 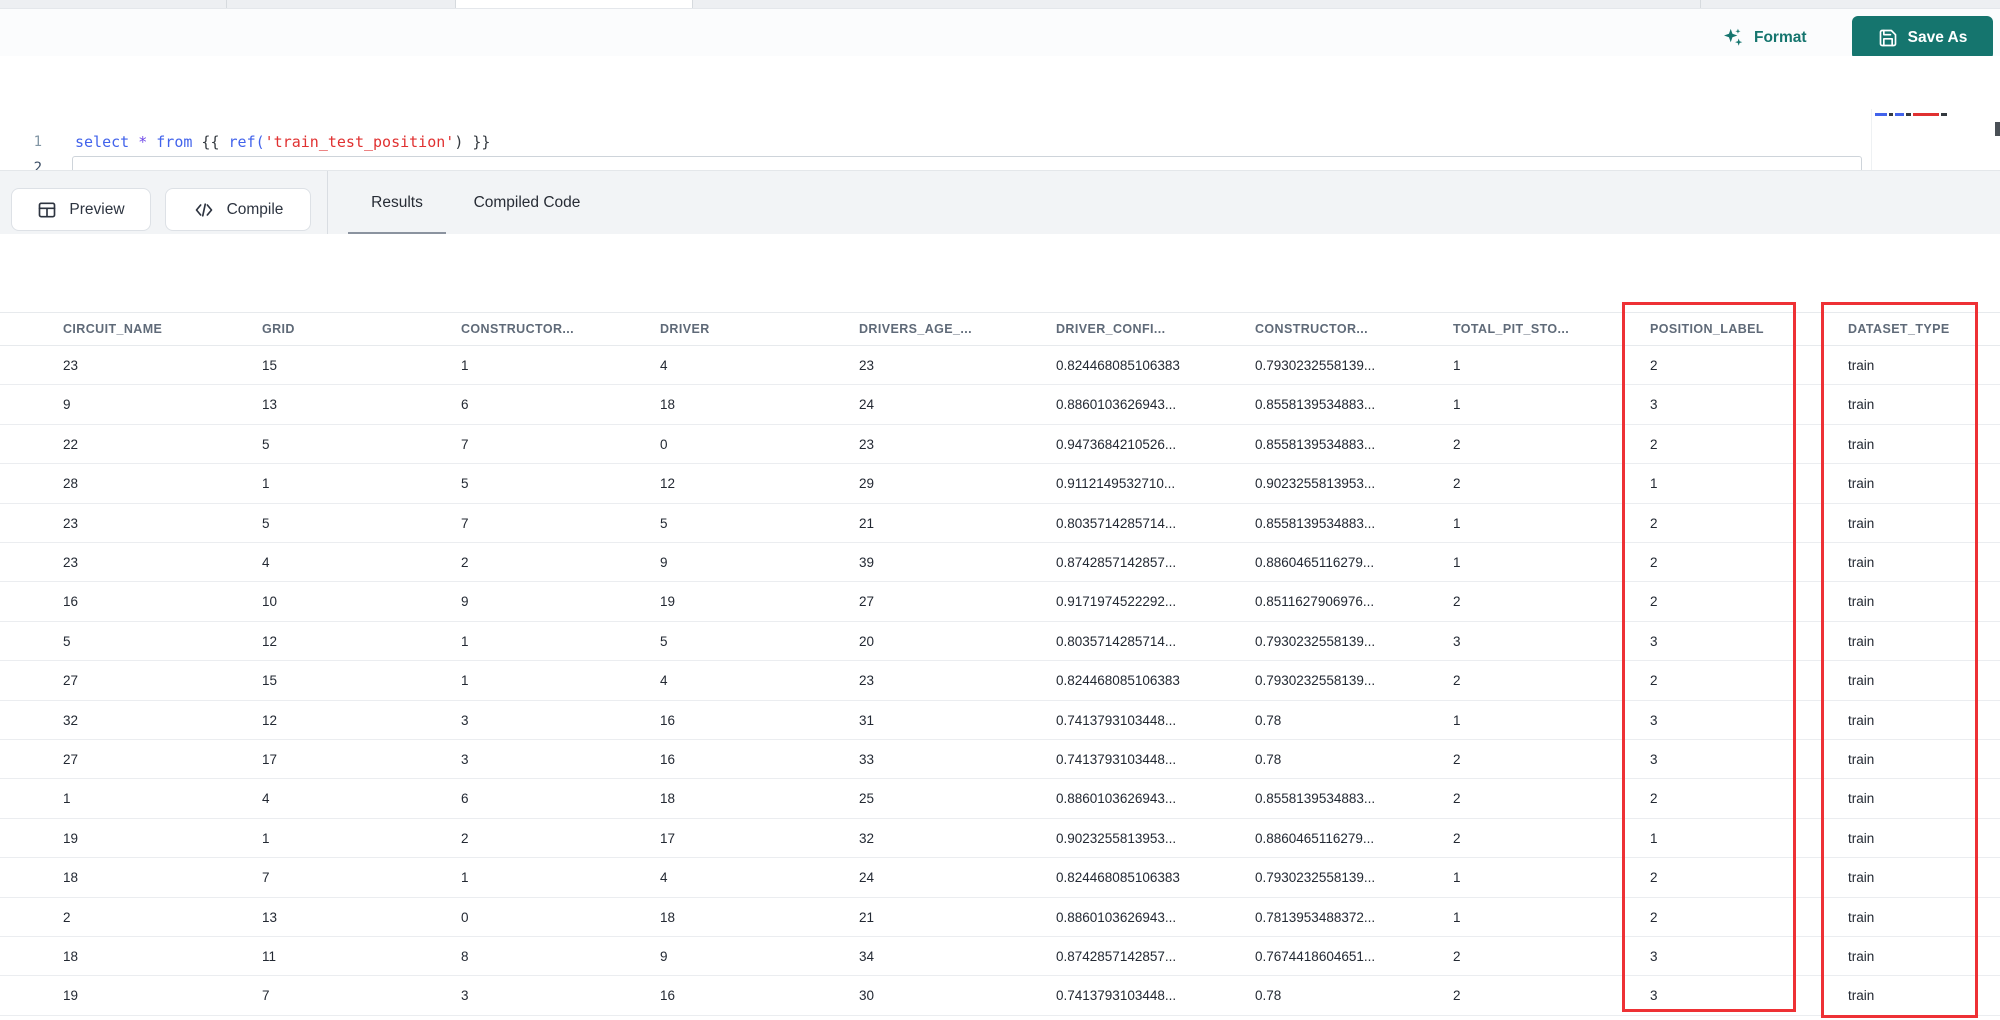 What do you see at coordinates (81, 209) in the screenshot?
I see `preview-button: Preview` at bounding box center [81, 209].